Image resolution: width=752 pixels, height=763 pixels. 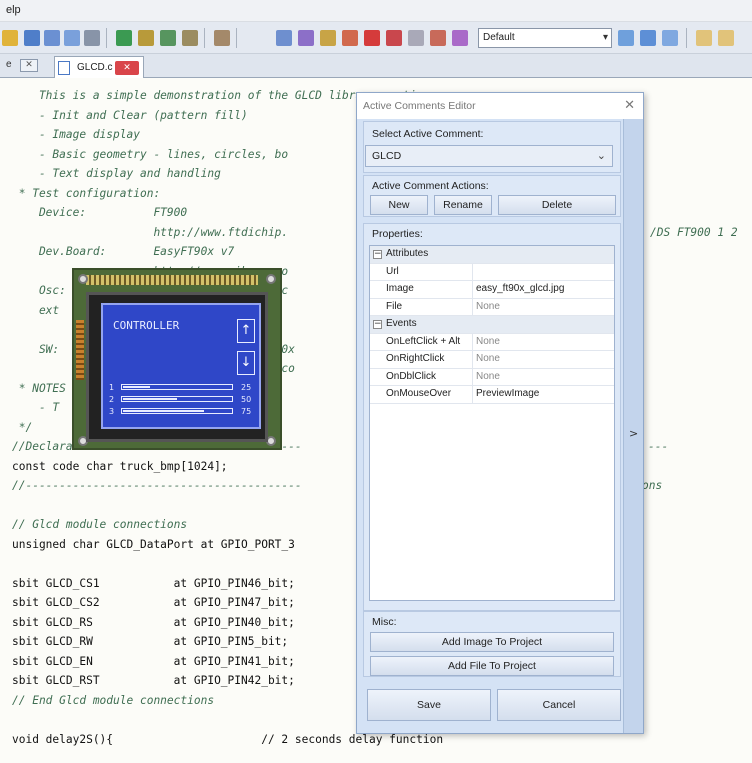 What do you see at coordinates (384, 622) in the screenshot?
I see `misc-label: Misc:` at bounding box center [384, 622].